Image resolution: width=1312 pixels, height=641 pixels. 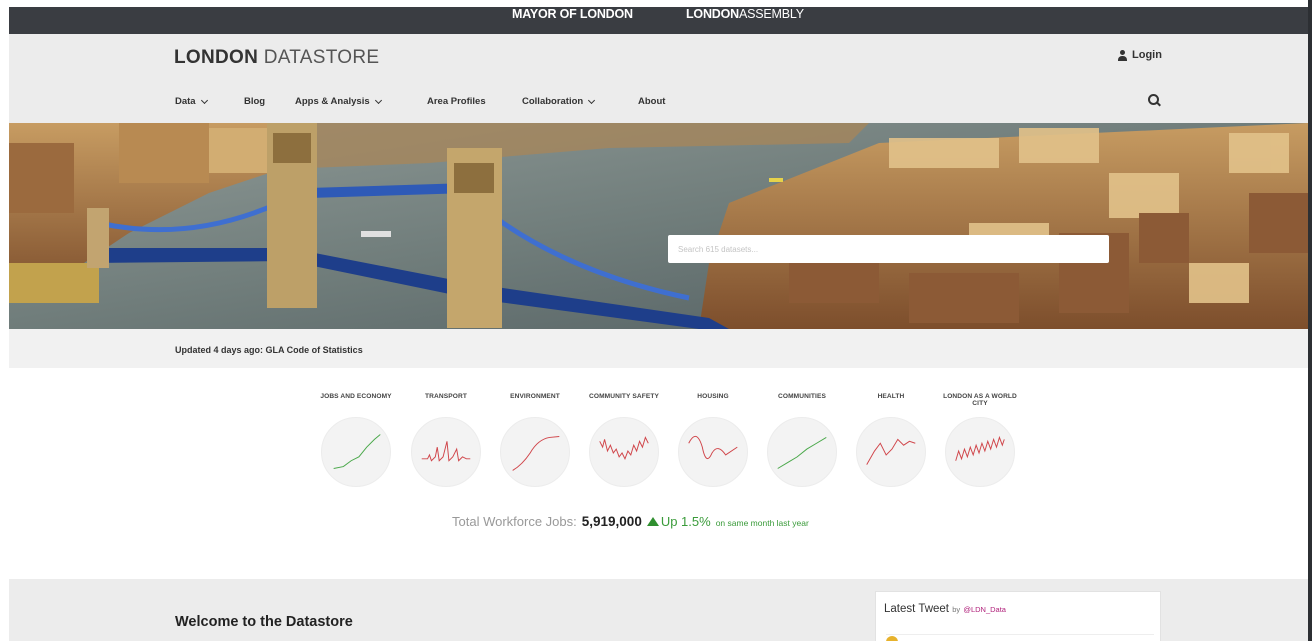 I want to click on nav-item-area-profiles: Area Profiles, so click(x=456, y=101).